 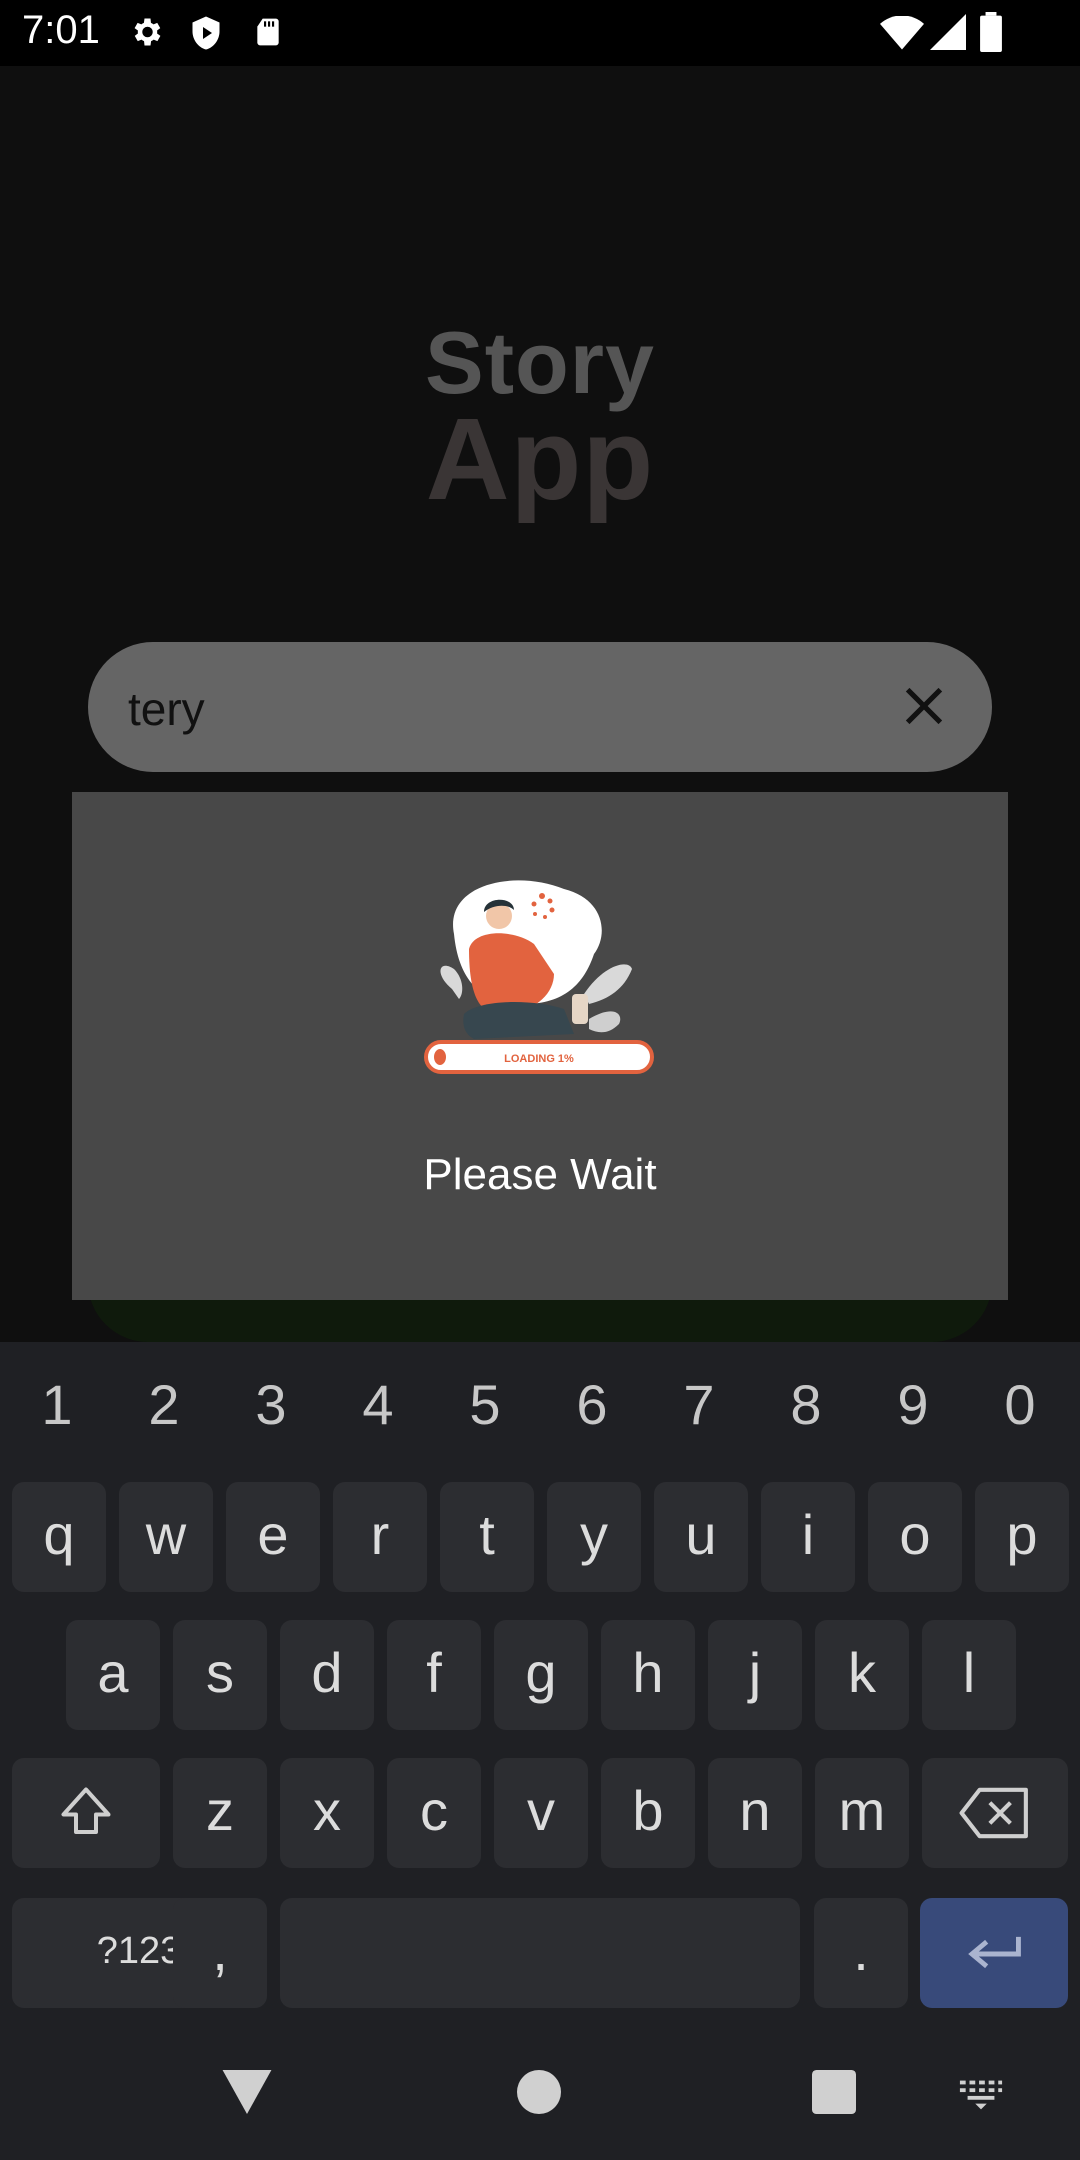 What do you see at coordinates (220, 1813) in the screenshot?
I see `key-z: z` at bounding box center [220, 1813].